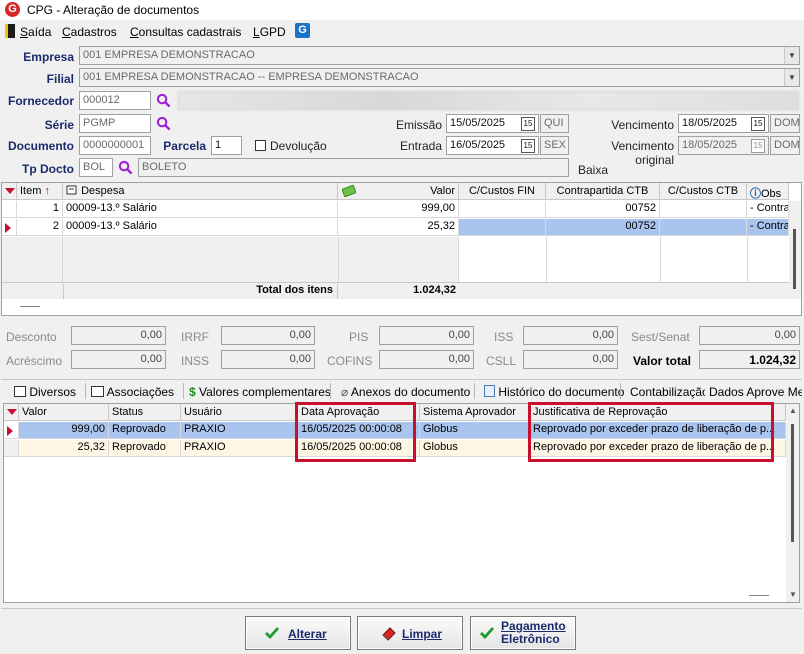 The width and height of the screenshot is (804, 654). What do you see at coordinates (401, 608) in the screenshot?
I see `footer-separator` at bounding box center [401, 608].